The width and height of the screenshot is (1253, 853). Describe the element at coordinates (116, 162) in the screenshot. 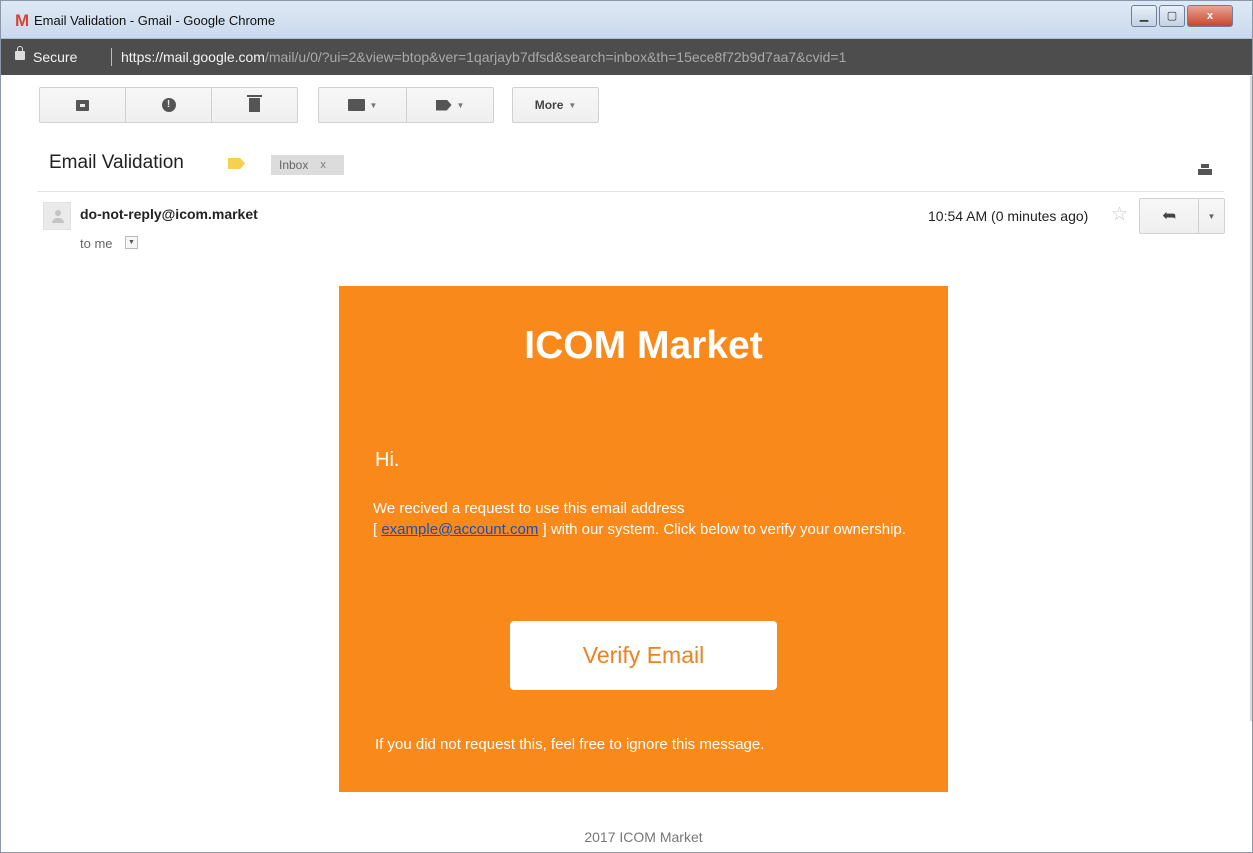

I see `email-subject: Email Validation` at that location.